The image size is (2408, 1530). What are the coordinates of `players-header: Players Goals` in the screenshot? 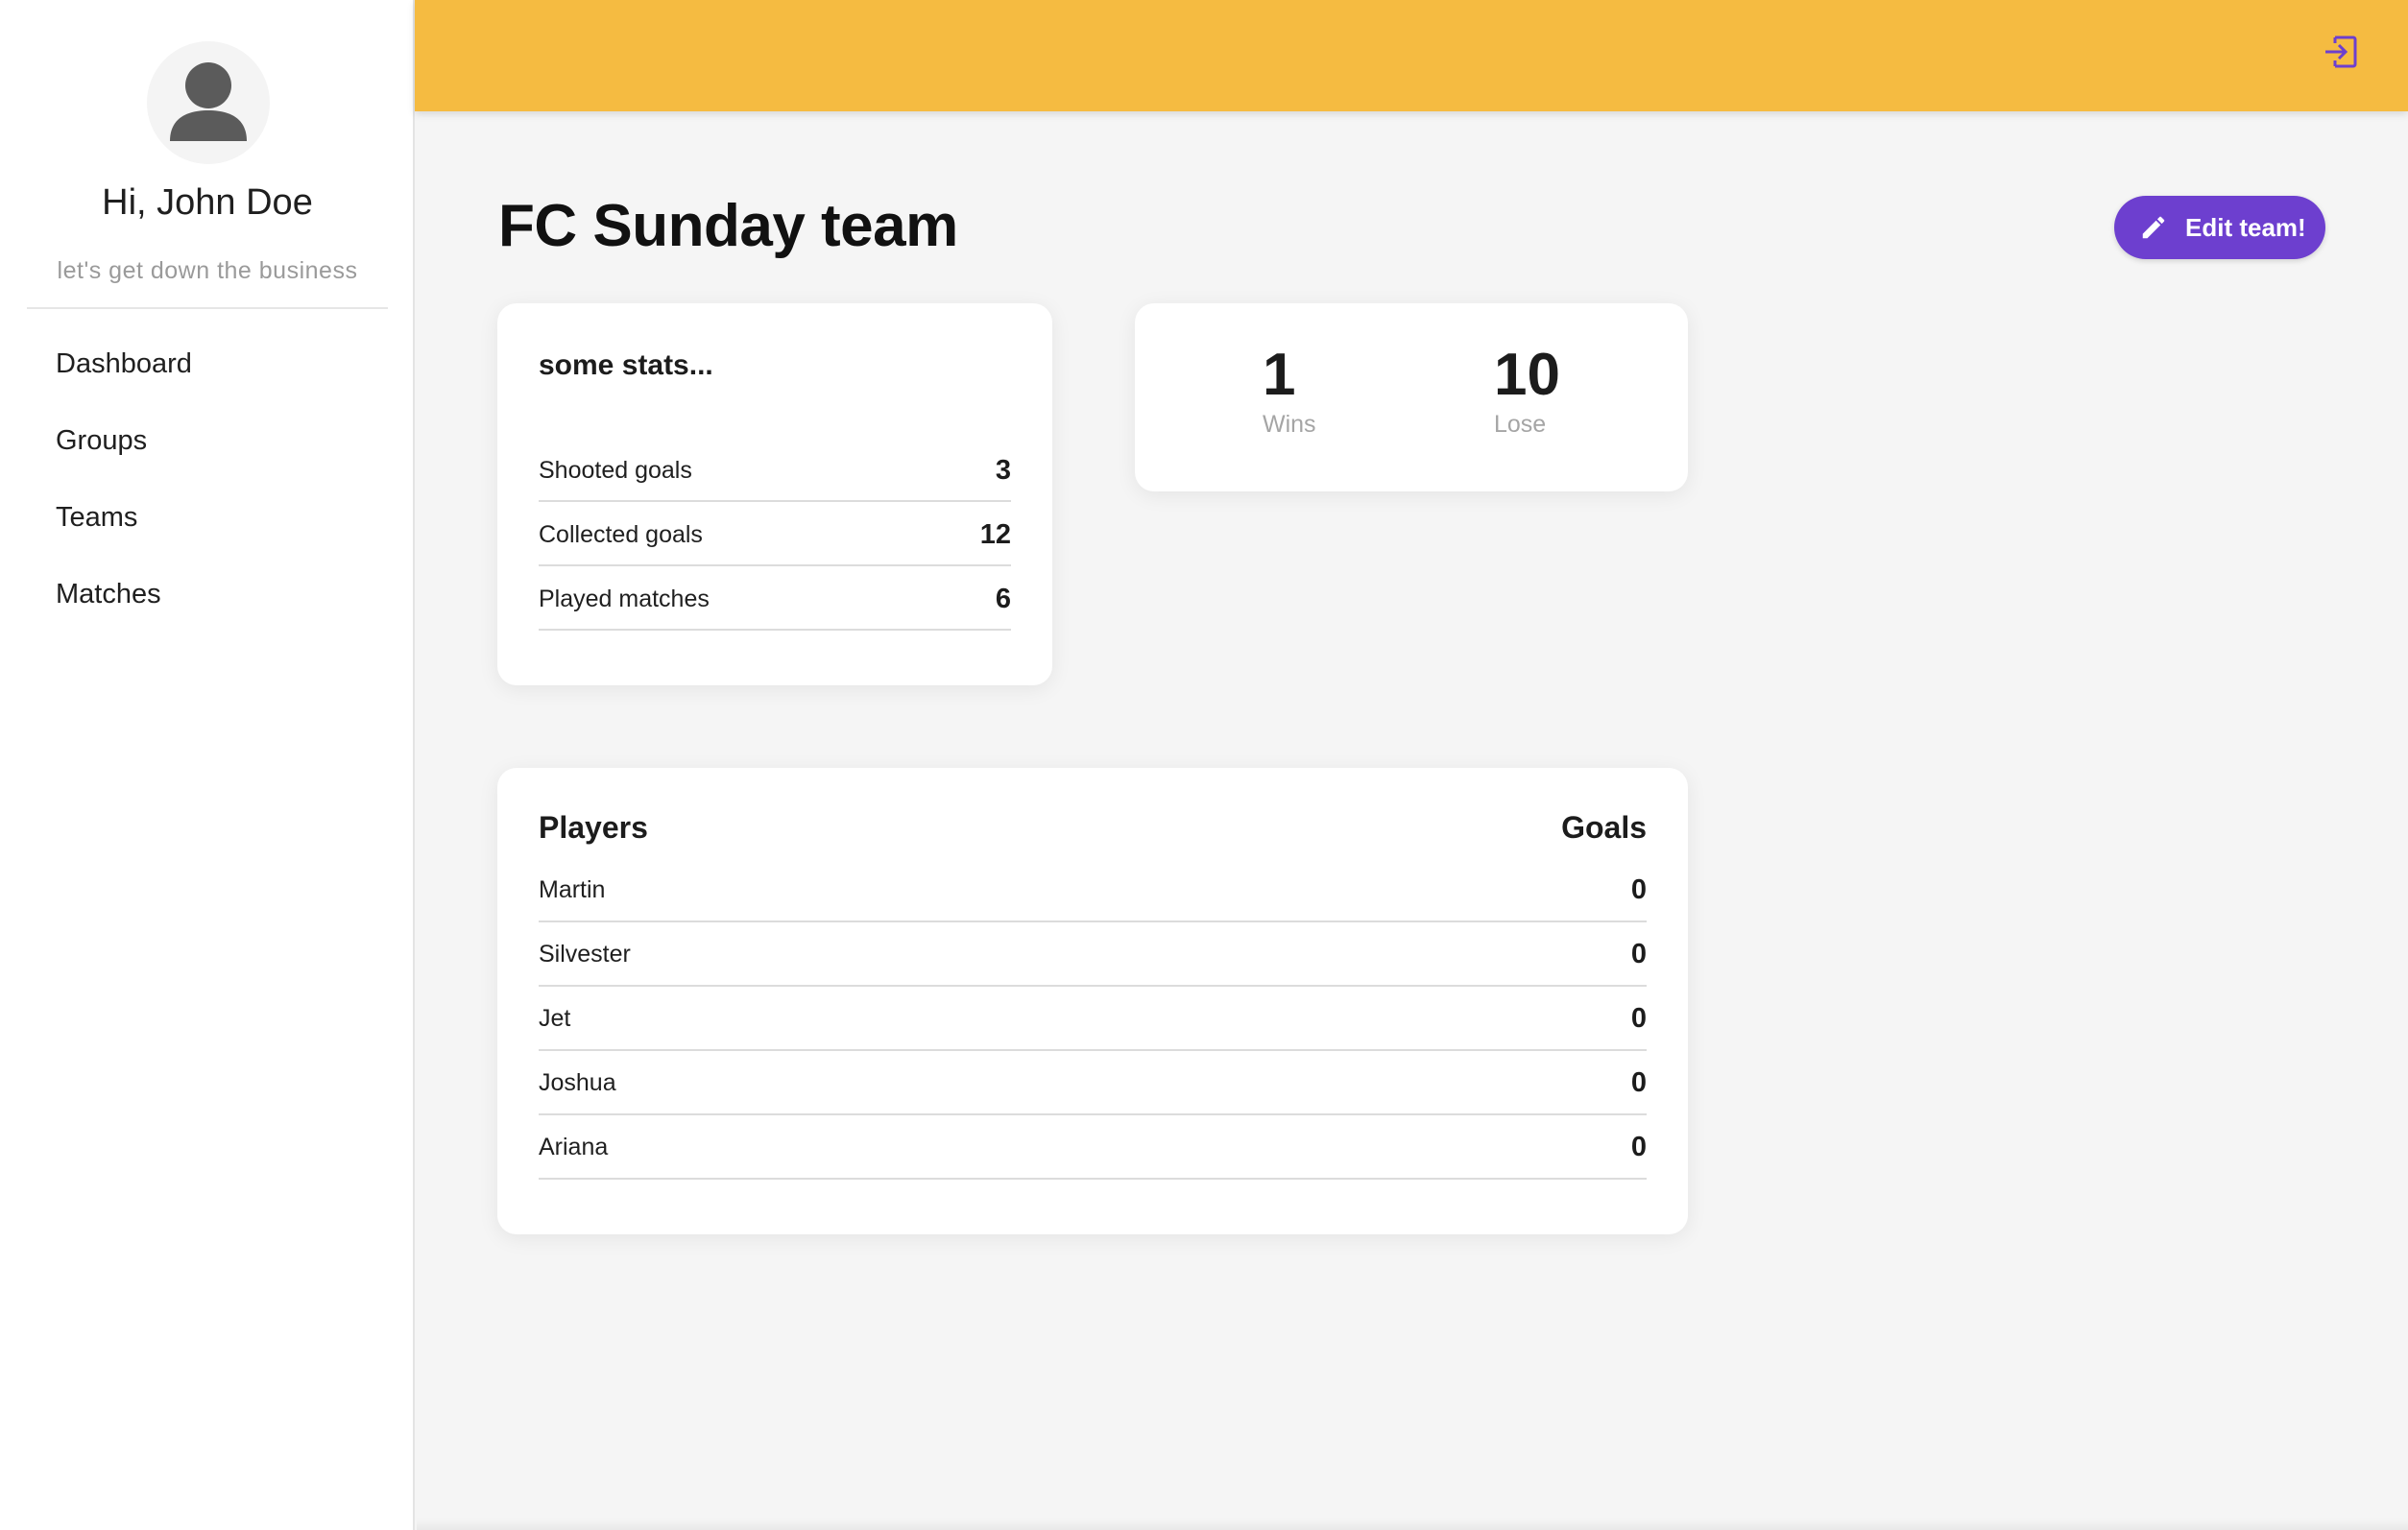 It's located at (1093, 828).